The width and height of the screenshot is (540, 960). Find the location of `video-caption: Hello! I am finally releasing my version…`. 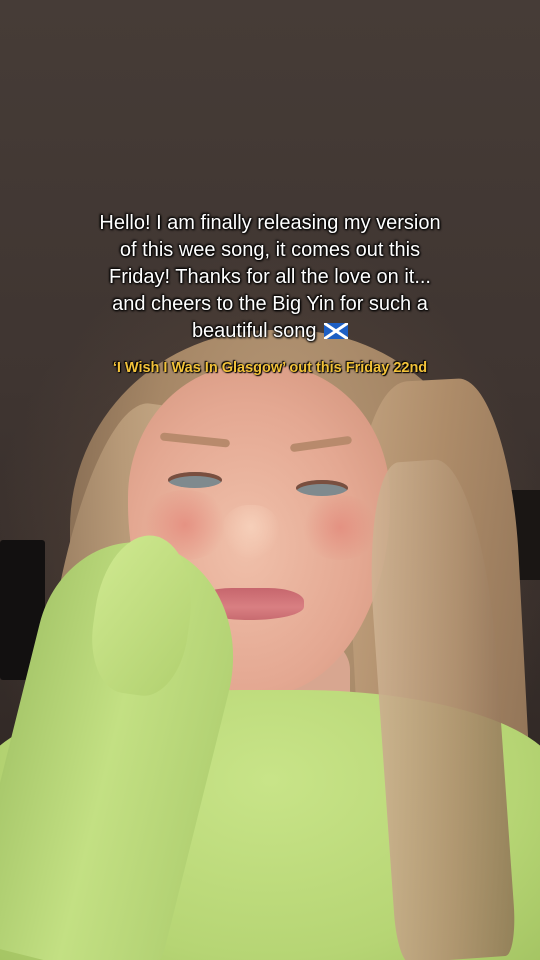

video-caption: Hello! I am finally releasing my version… is located at coordinates (270, 277).